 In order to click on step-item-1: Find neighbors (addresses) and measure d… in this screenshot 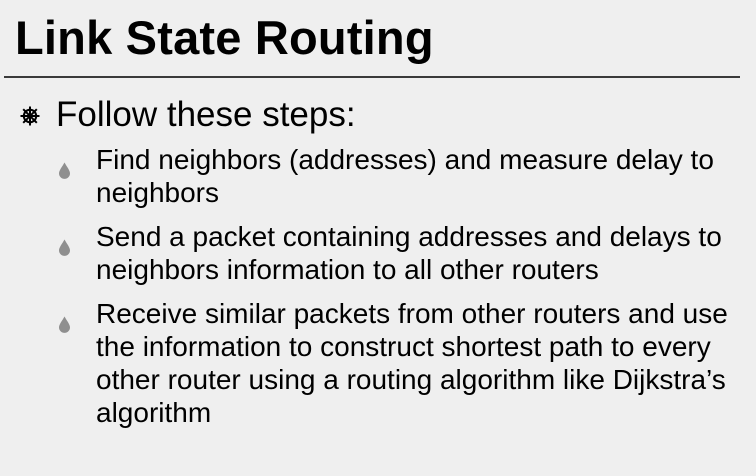, I will do `click(403, 176)`.